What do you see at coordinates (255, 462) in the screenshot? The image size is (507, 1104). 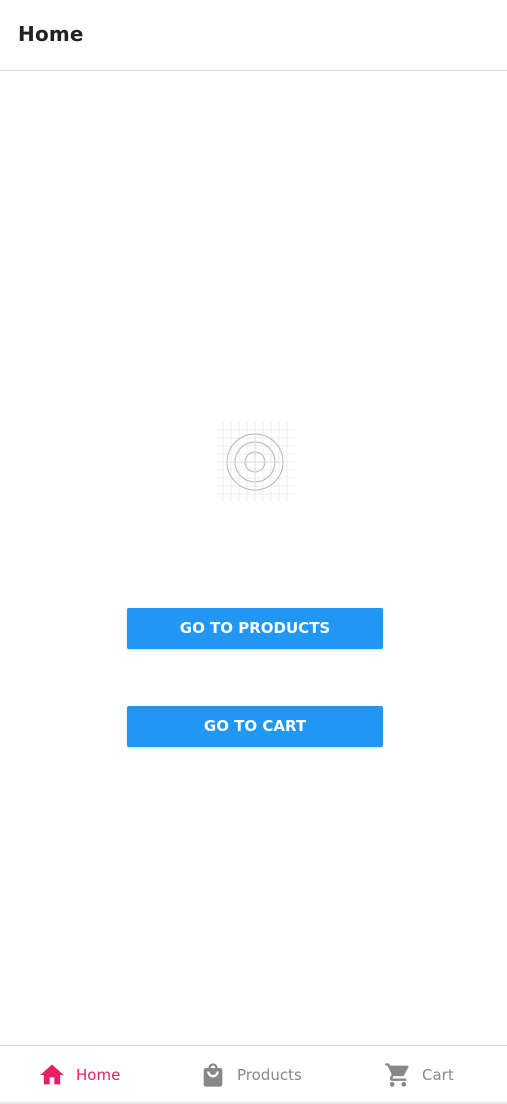 I see `image-placeholder-icon` at bounding box center [255, 462].